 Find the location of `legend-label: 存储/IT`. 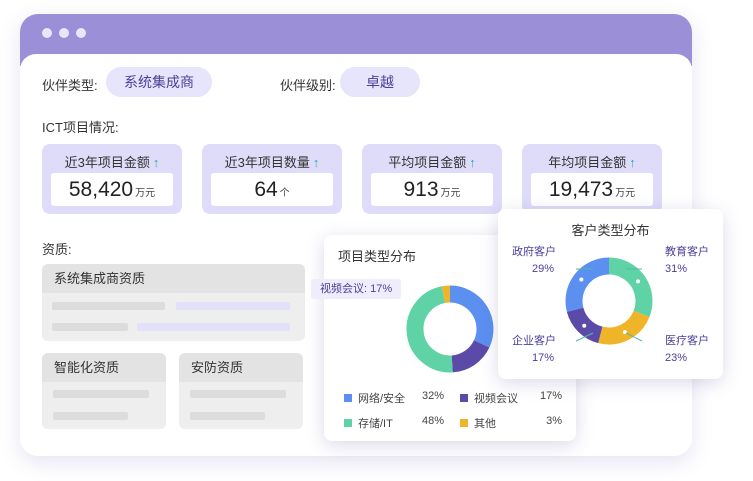

legend-label: 存储/IT is located at coordinates (375, 424).